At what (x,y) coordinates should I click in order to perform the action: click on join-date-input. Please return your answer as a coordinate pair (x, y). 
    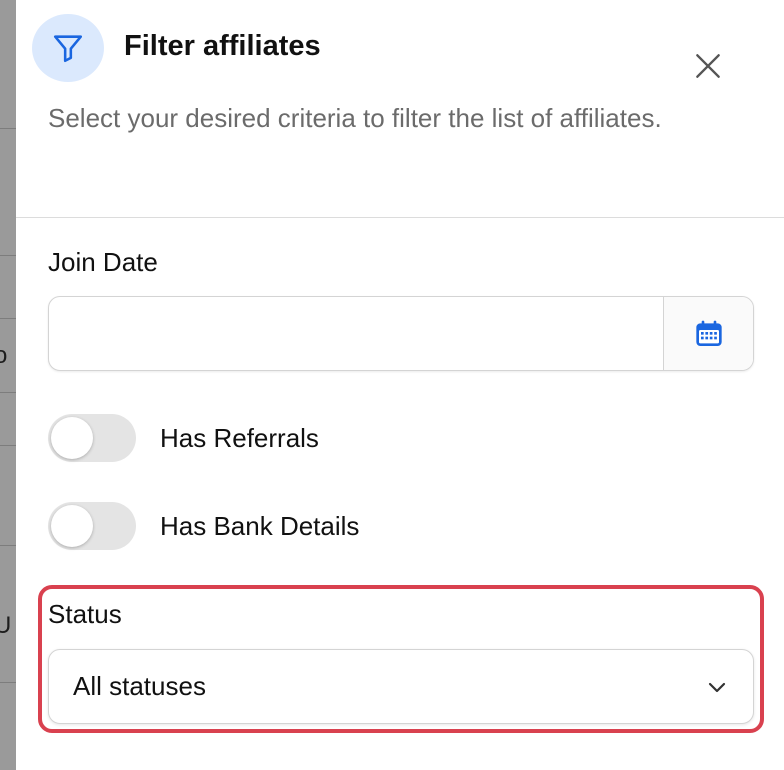
    Looking at the image, I should click on (356, 333).